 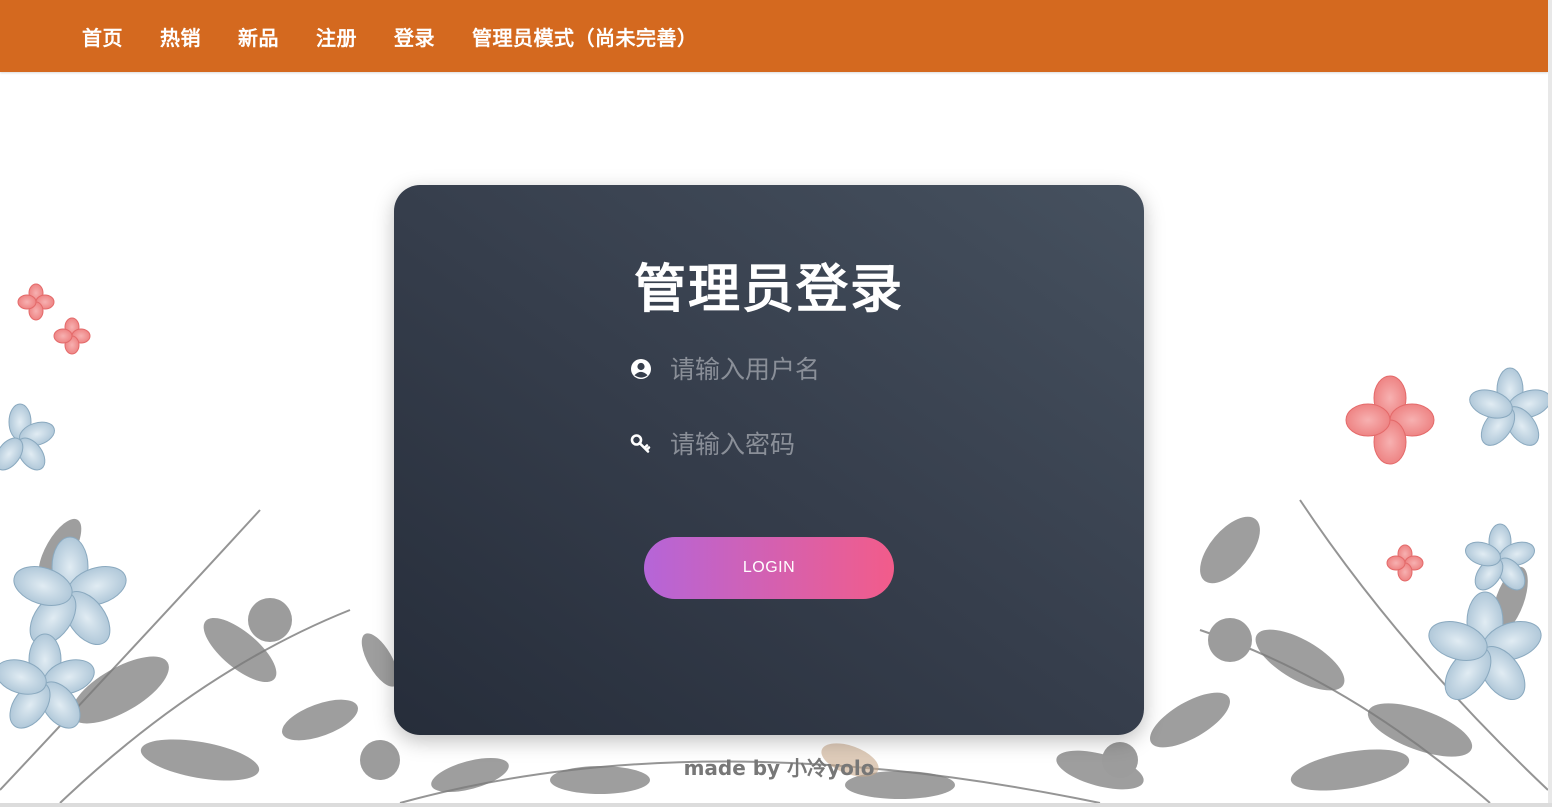 What do you see at coordinates (585, 36) in the screenshot?
I see `nav-item-admin-mode: 管理员模式（尚未完善）` at bounding box center [585, 36].